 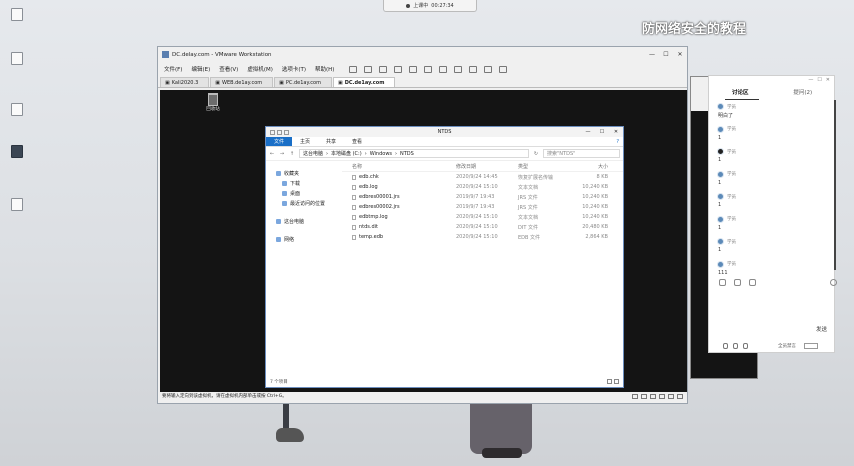 What do you see at coordinates (292, 154) in the screenshot?
I see `up-icon: ↑` at bounding box center [292, 154].